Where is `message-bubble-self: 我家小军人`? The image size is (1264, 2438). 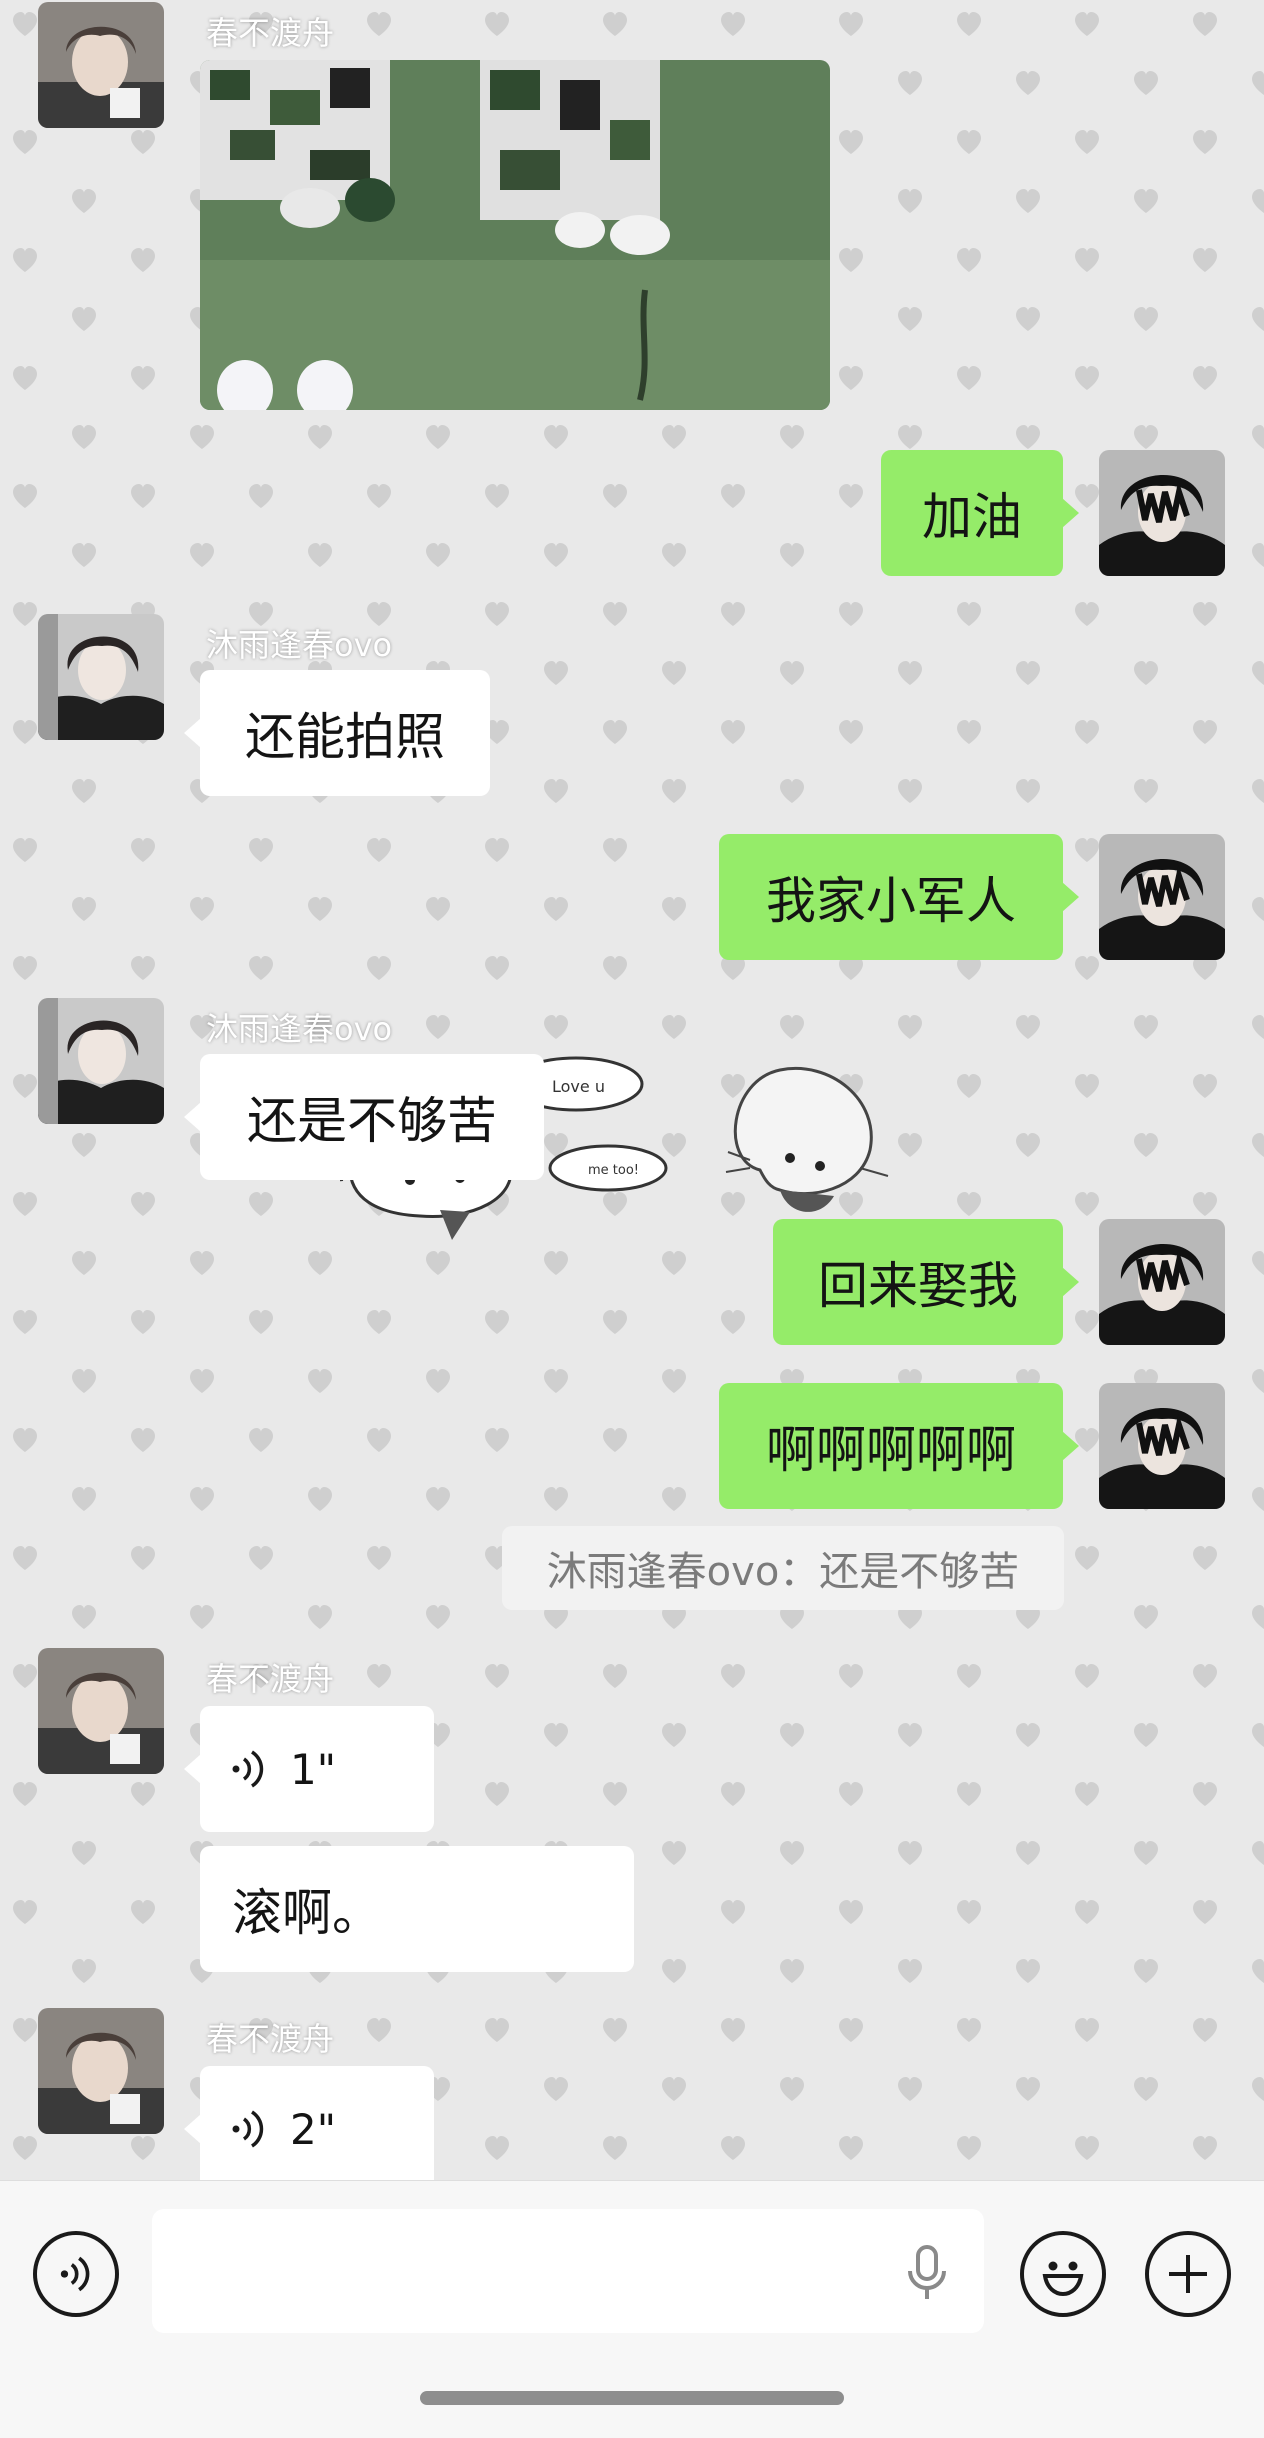 message-bubble-self: 我家小军人 is located at coordinates (899, 897).